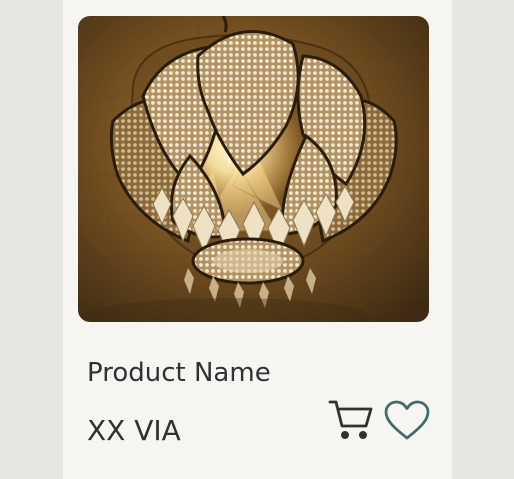 Image resolution: width=514 pixels, height=479 pixels. I want to click on add-to-favorites-button, so click(407, 421).